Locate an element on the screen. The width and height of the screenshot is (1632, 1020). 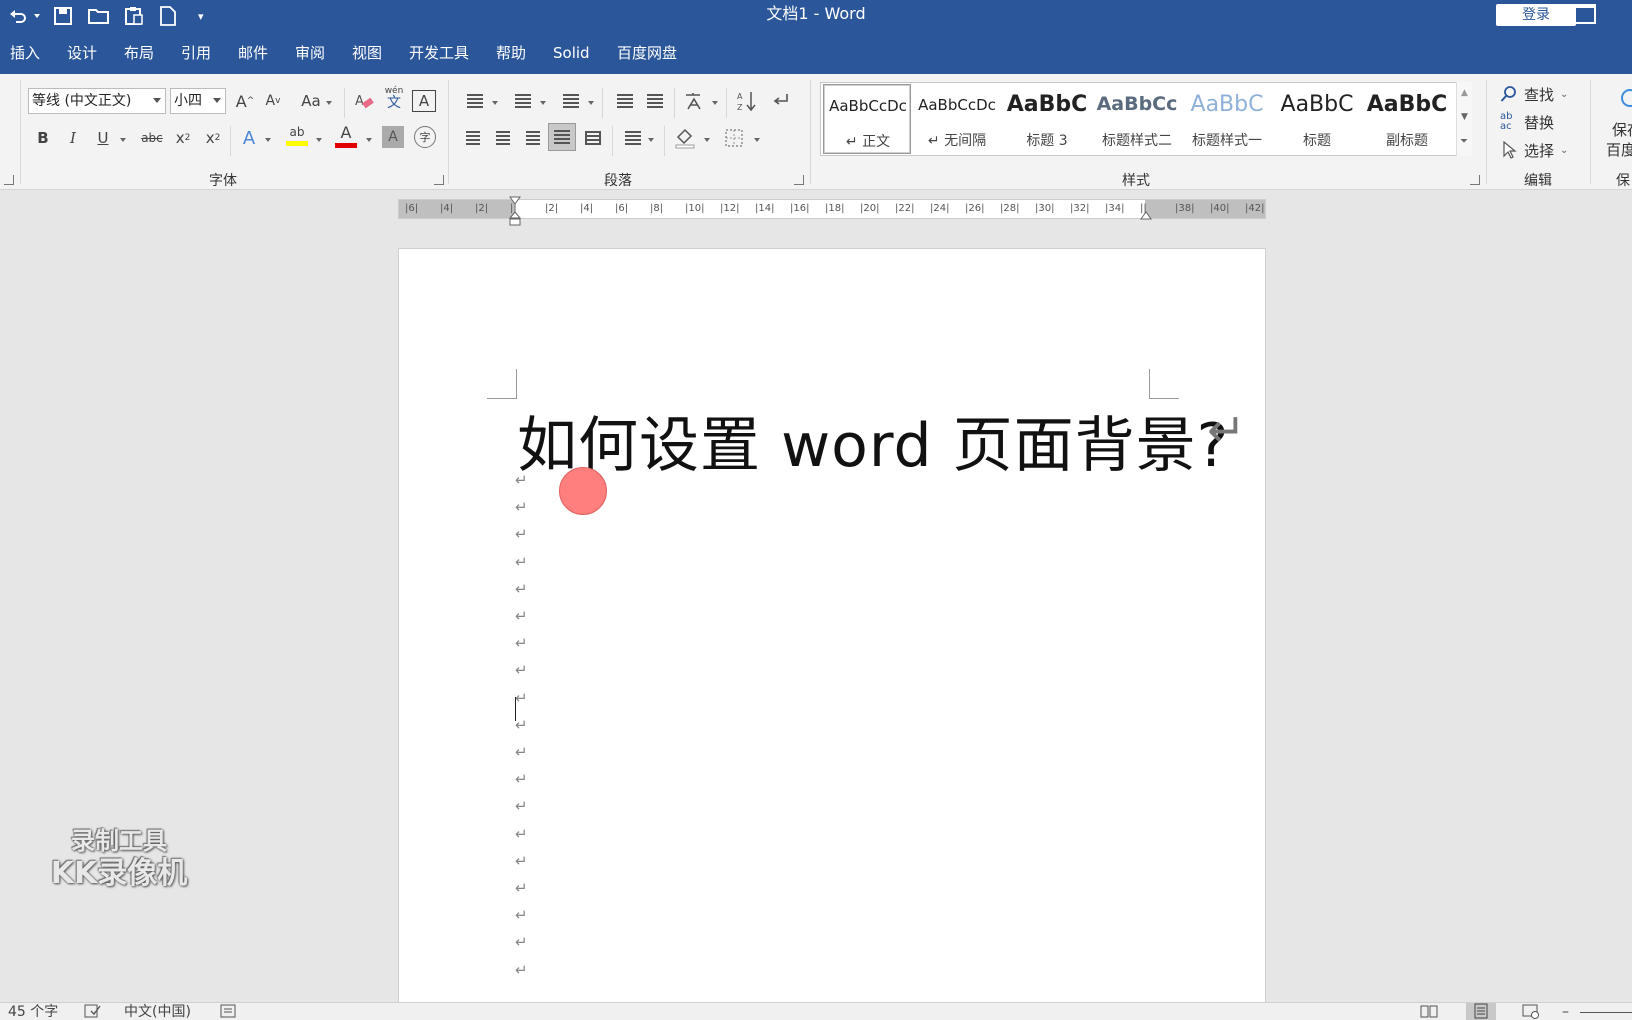
tab-design: 设计 is located at coordinates (82, 53).